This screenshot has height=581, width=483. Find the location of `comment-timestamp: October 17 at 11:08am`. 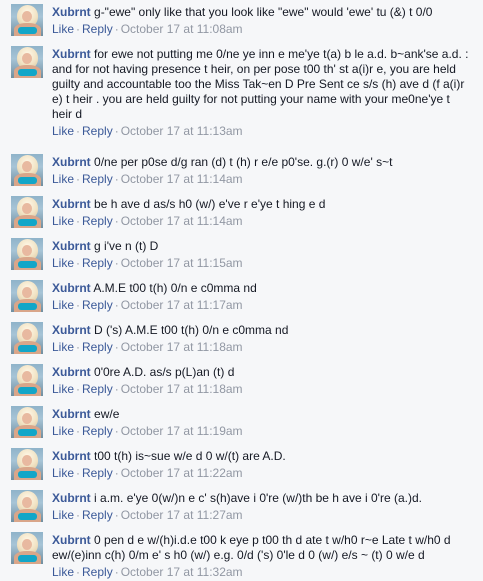

comment-timestamp: October 17 at 11:08am is located at coordinates (182, 29).